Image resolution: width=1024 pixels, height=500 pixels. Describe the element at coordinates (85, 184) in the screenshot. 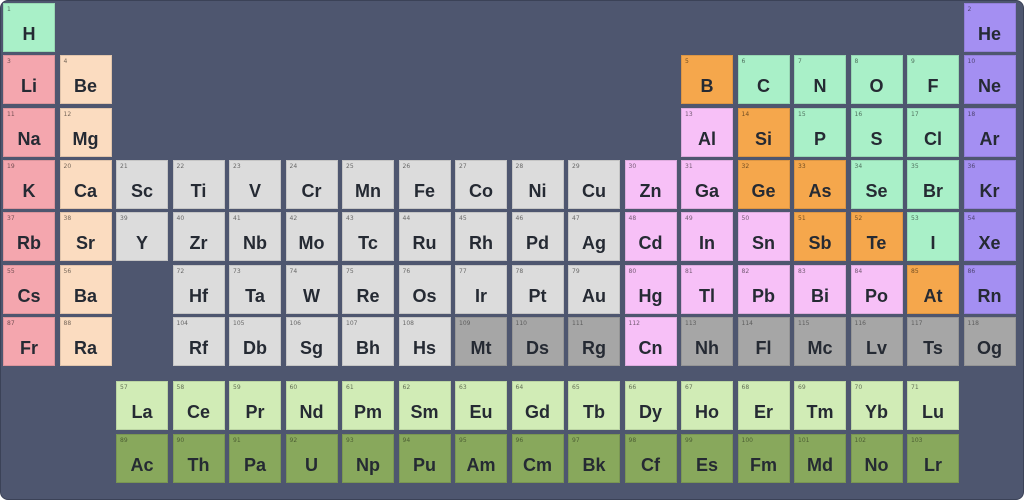

I see `element-cell-ca: 20 Ca` at that location.